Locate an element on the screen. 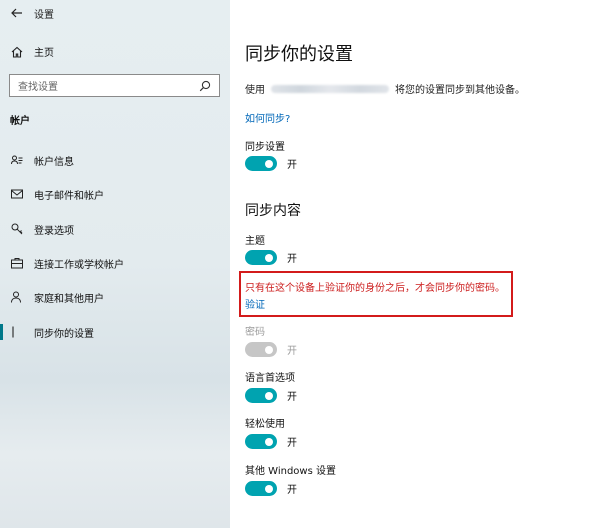 The width and height of the screenshot is (600, 528). sync-content-header: 同步内容 is located at coordinates (273, 211).